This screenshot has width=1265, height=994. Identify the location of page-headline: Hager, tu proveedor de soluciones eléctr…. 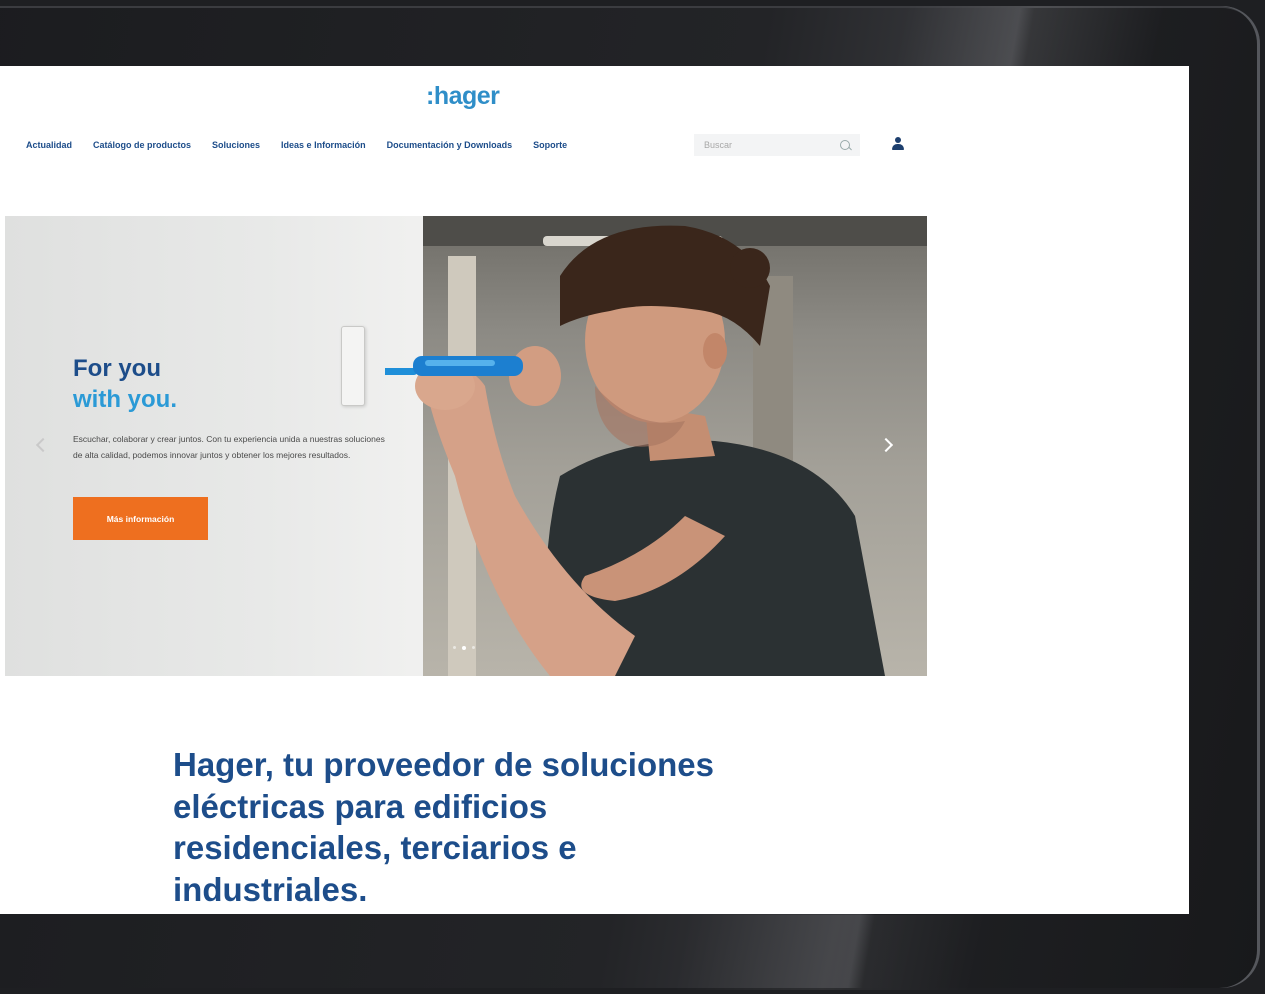
(443, 827).